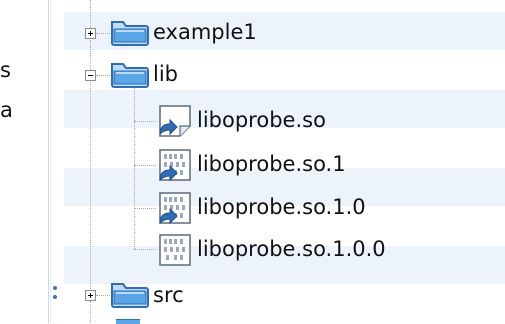 The height and width of the screenshot is (324, 505). What do you see at coordinates (271, 164) in the screenshot?
I see `tree-item-label: liboprobe.so.1` at bounding box center [271, 164].